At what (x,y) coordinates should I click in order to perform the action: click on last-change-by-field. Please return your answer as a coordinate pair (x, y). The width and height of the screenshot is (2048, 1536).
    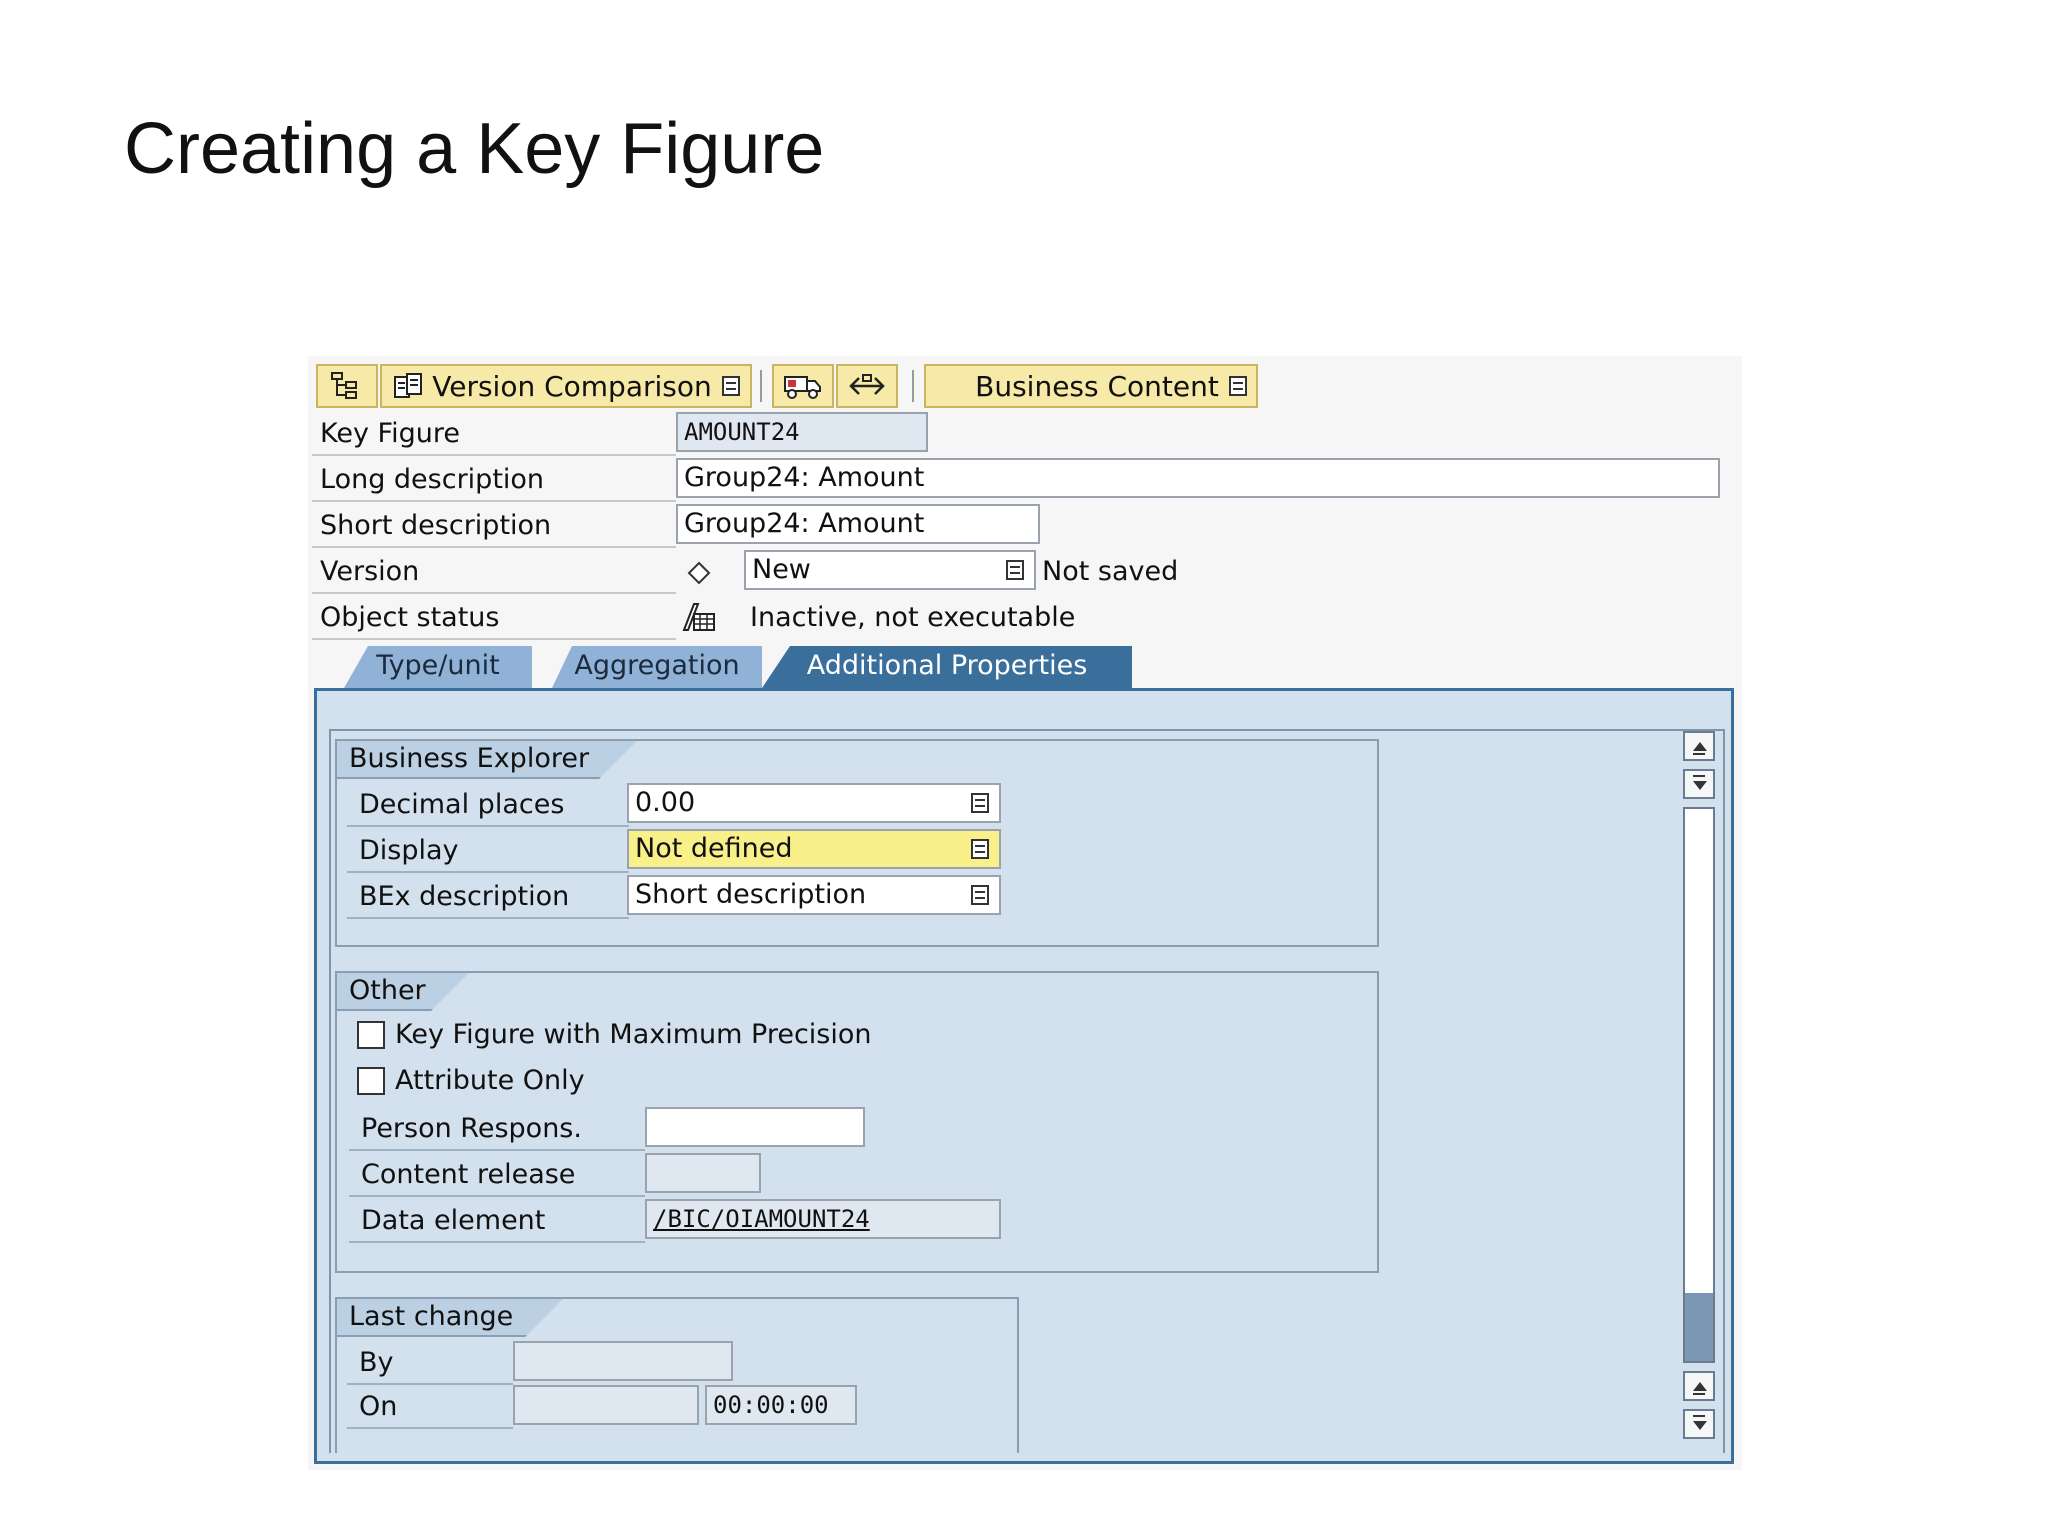
    Looking at the image, I should click on (623, 1361).